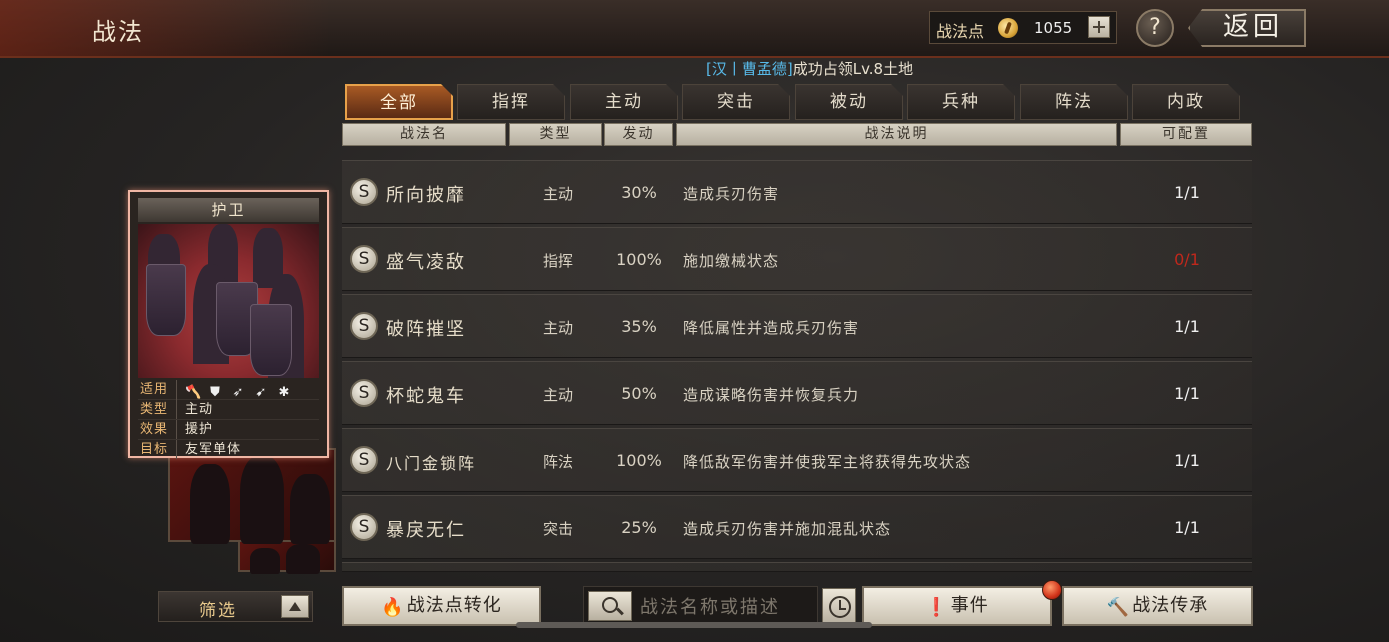 The image size is (1389, 642). Describe the element at coordinates (1155, 28) in the screenshot. I see `help-button: ?` at that location.